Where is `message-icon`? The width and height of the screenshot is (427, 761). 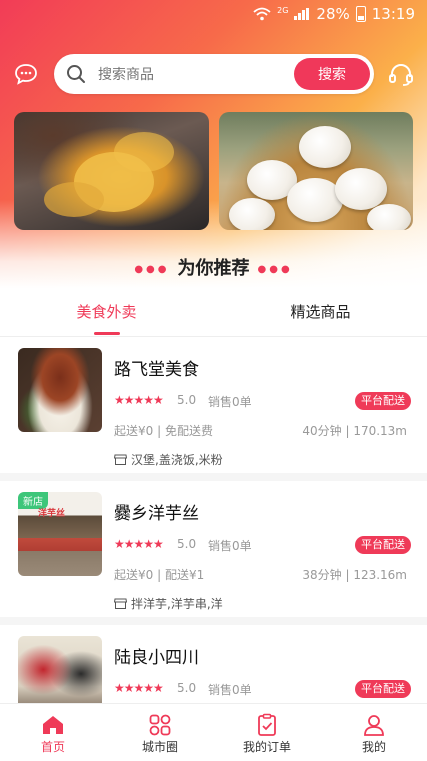
message-icon is located at coordinates (26, 74).